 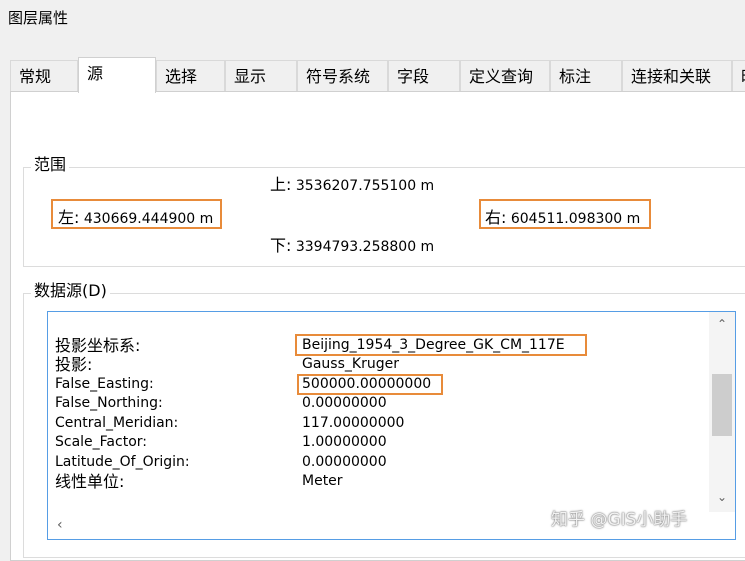 I want to click on tab-time: 时, so click(x=738, y=75).